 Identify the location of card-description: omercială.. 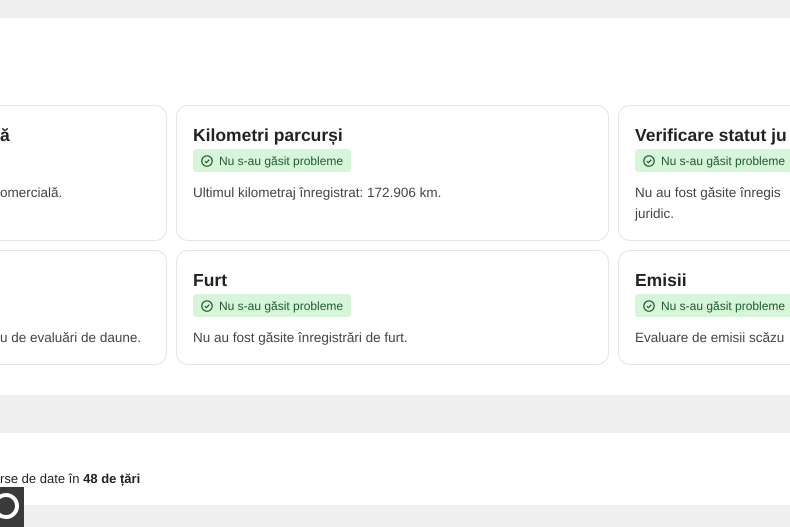
(31, 192).